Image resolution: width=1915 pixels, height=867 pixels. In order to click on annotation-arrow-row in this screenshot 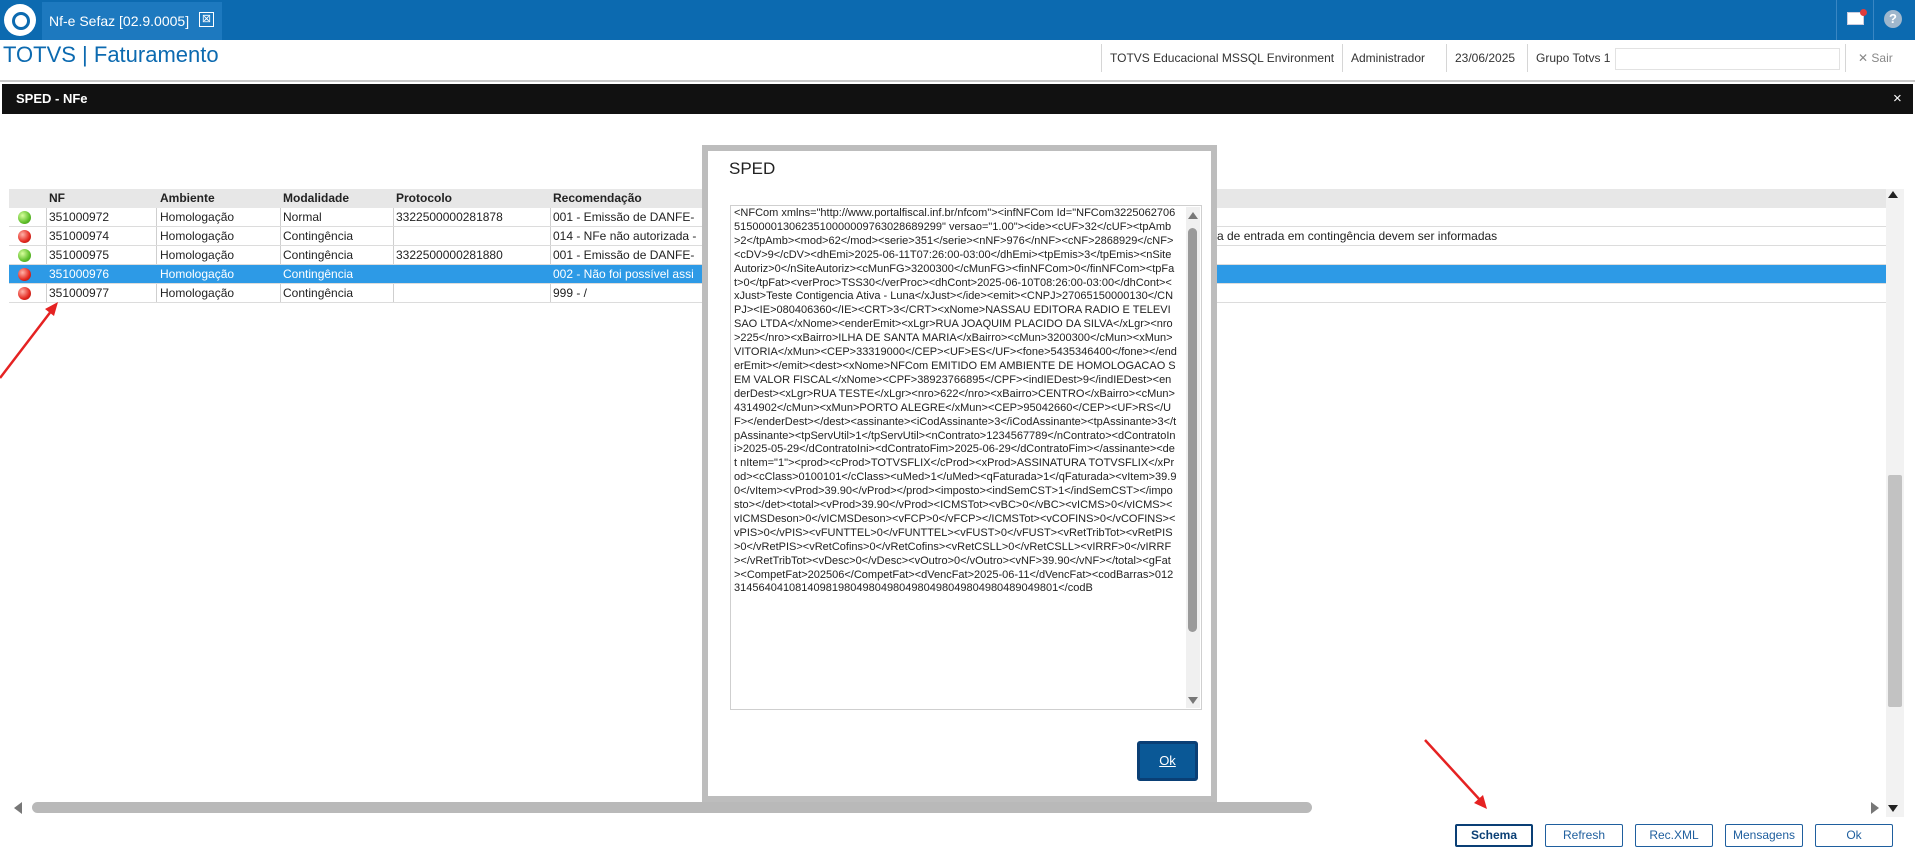, I will do `click(26, 344)`.